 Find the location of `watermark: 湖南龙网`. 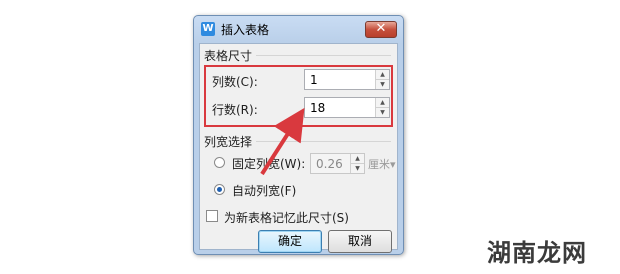

watermark: 湖南龙网 is located at coordinates (537, 252).